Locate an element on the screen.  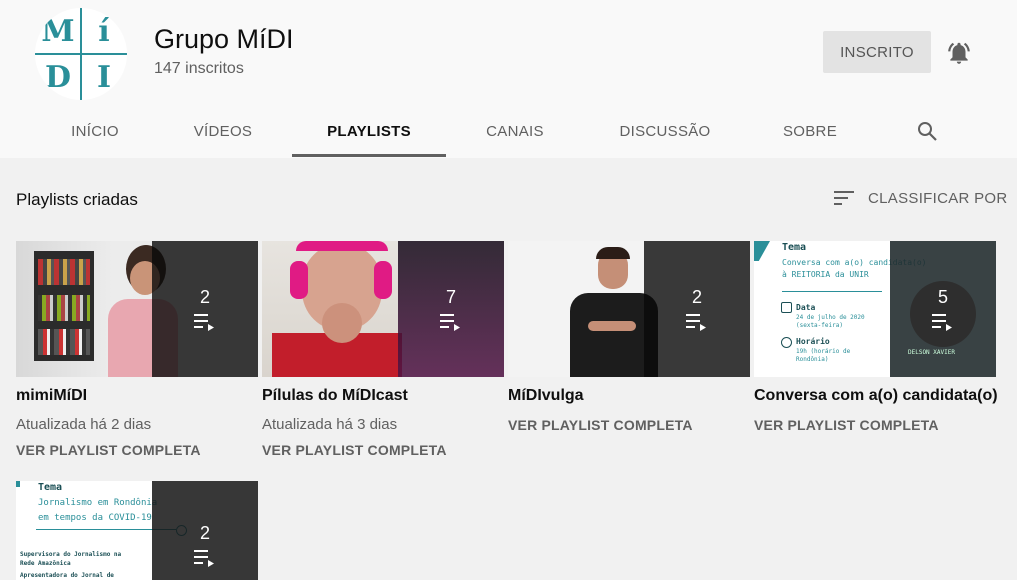
slide-time-zone: Rondônia) is located at coordinates (812, 359).